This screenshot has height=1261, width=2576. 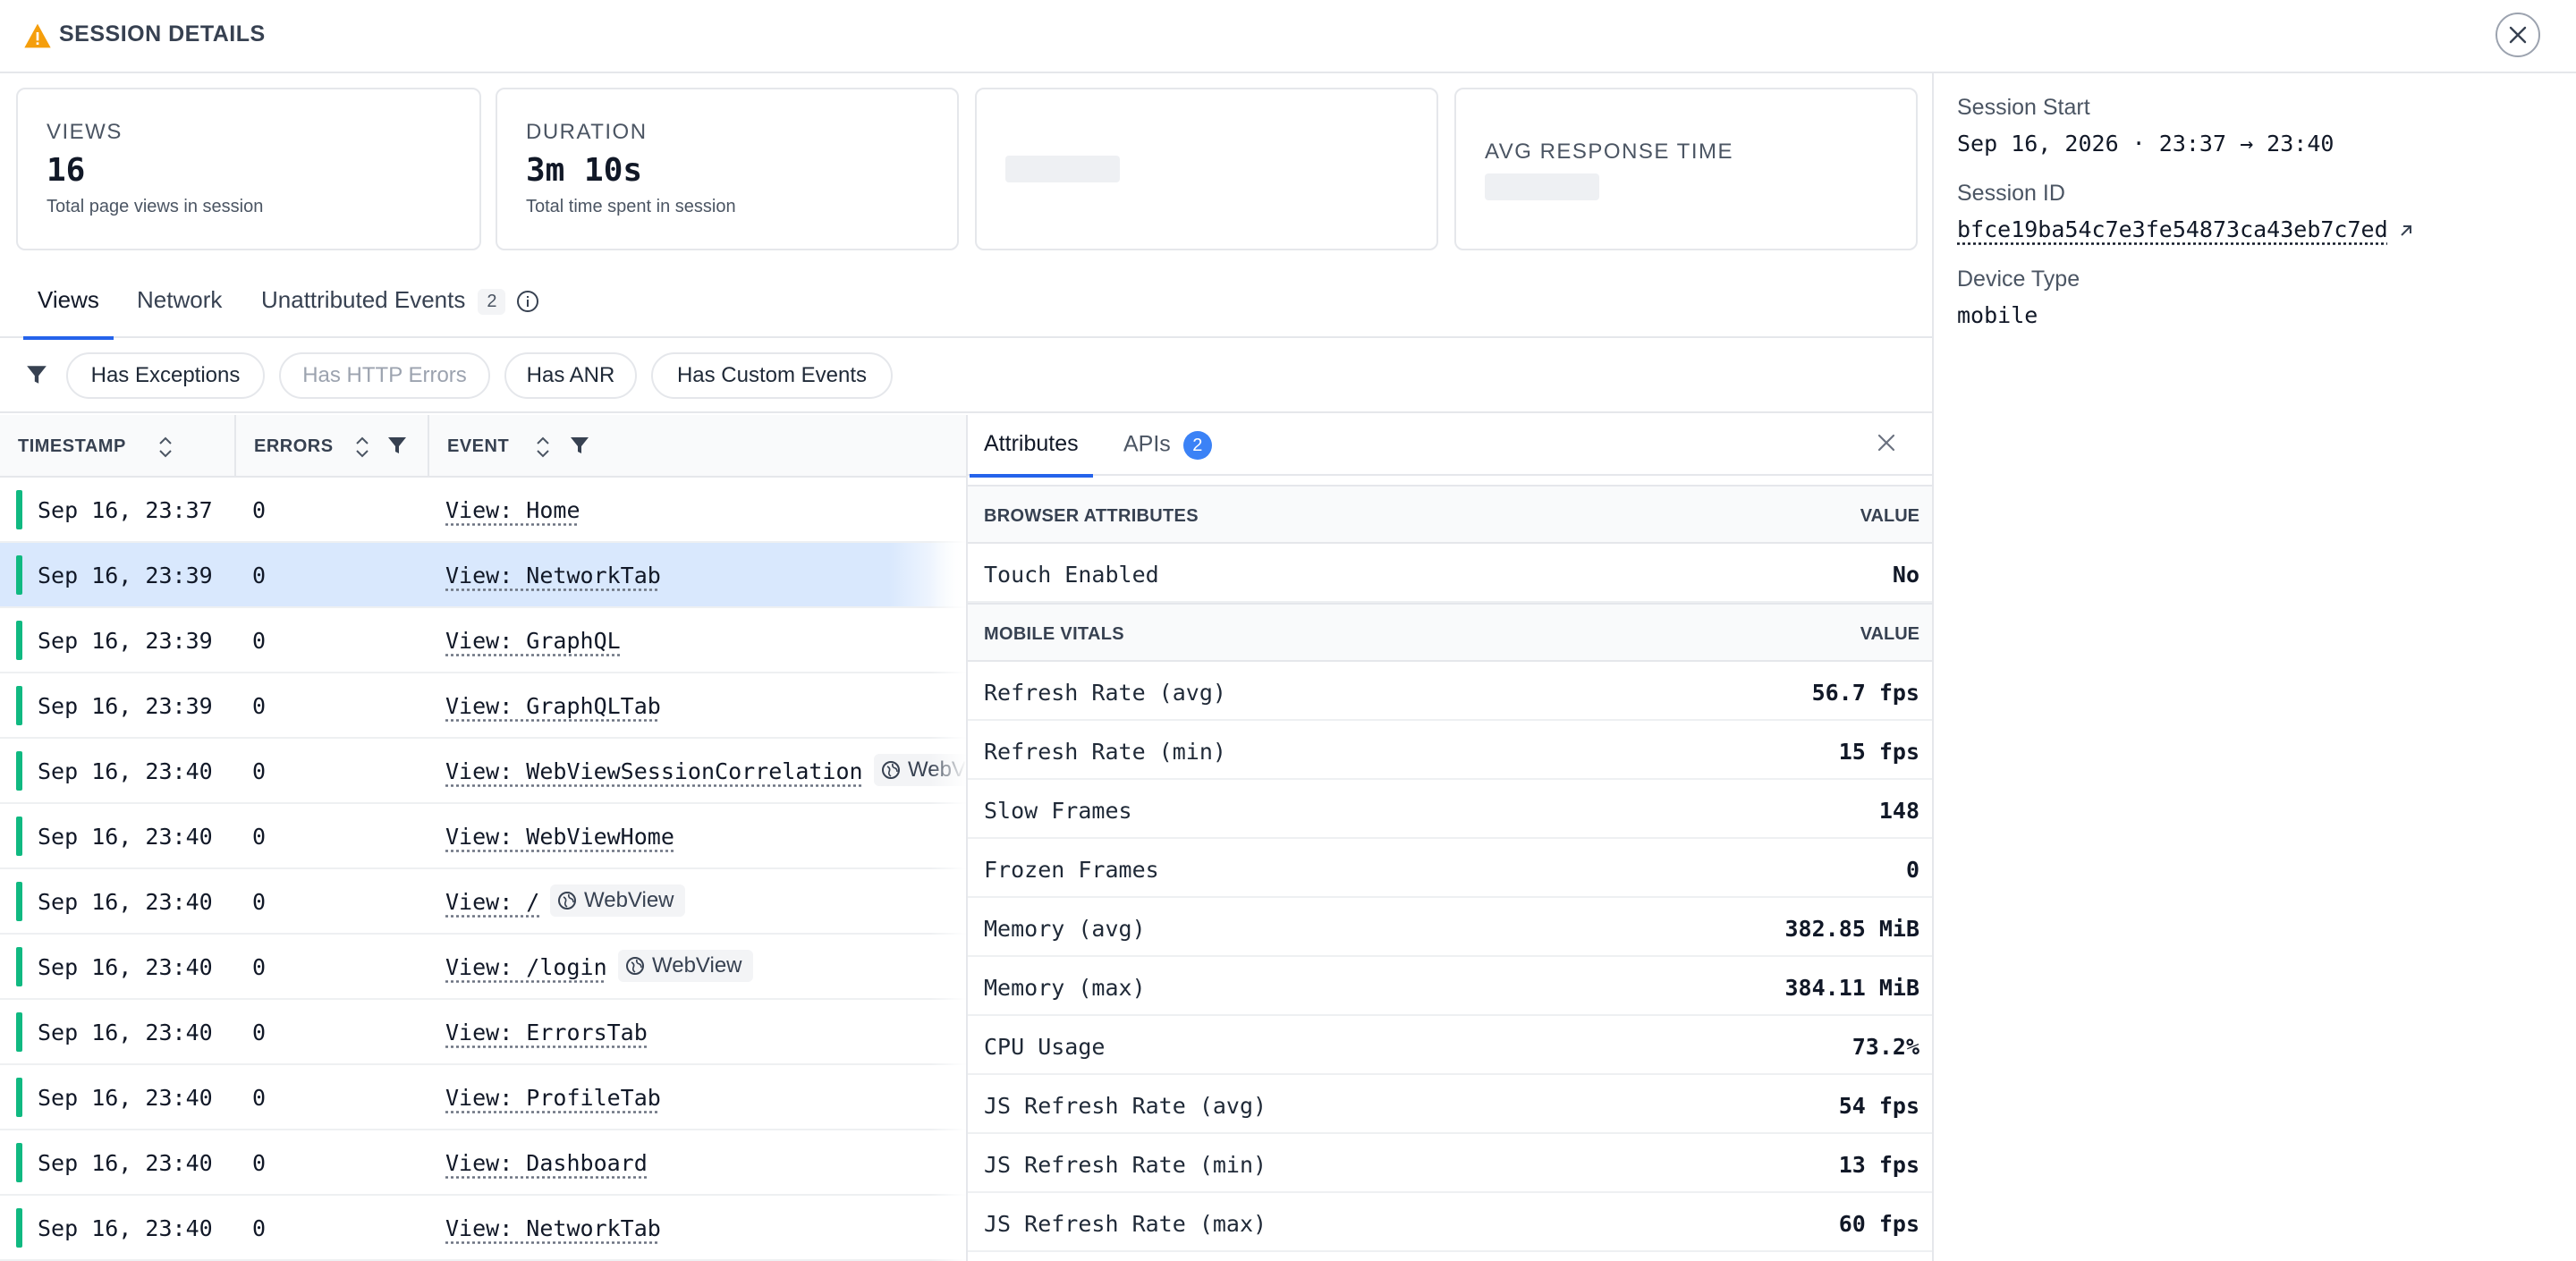 I want to click on tab-apis: APIs 2, so click(x=1167, y=453).